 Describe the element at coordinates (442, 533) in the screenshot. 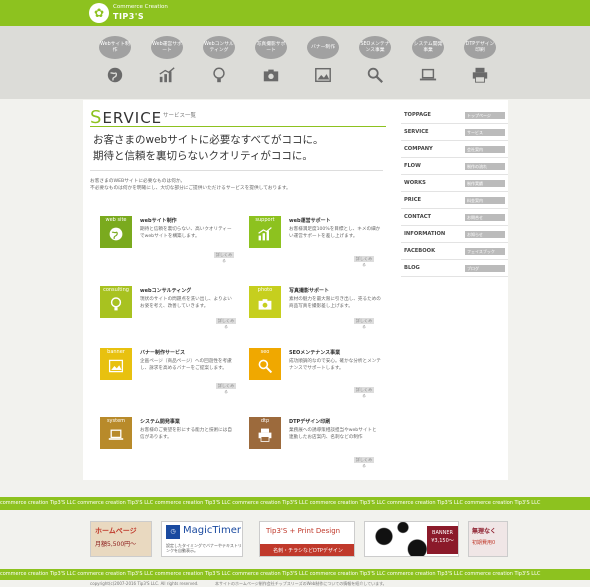

I see `banner-text: BANNER` at that location.